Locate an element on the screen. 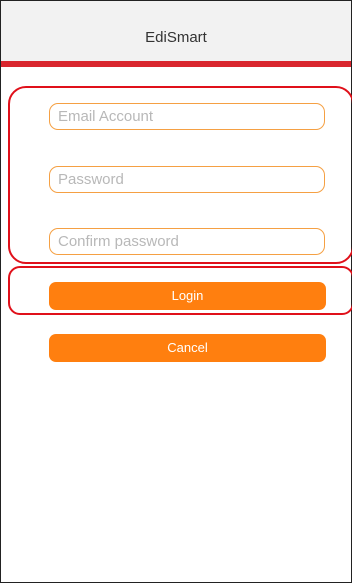 This screenshot has width=352, height=583. navigation-bar: EdiSmart is located at coordinates (176, 31).